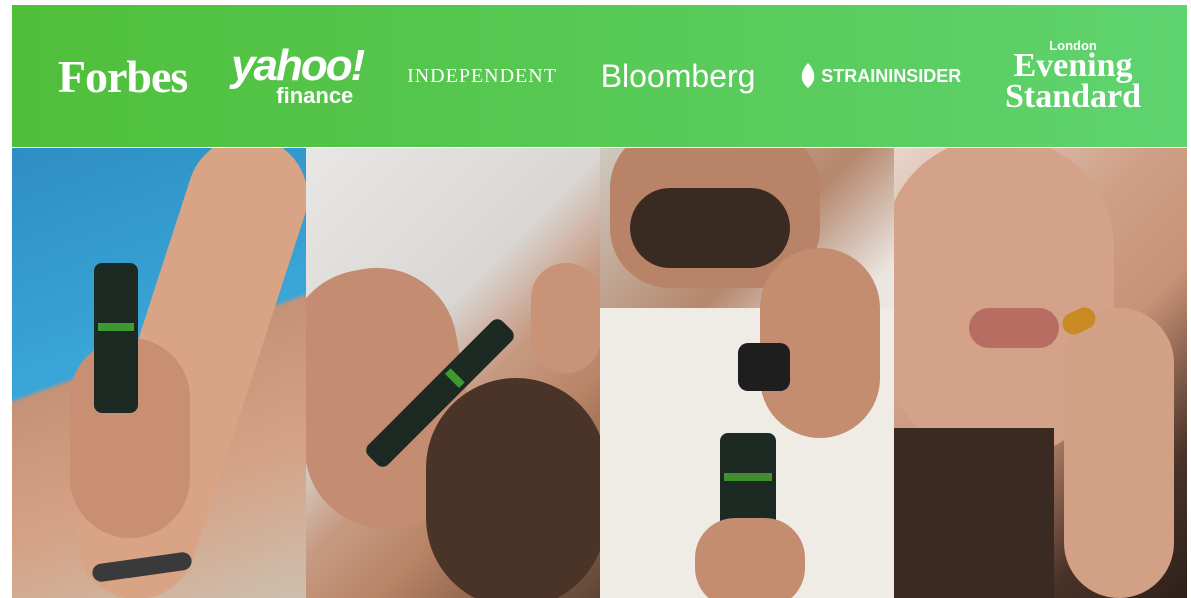 This screenshot has width=1191, height=598. Describe the element at coordinates (808, 75) in the screenshot. I see `leaf-icon` at that location.